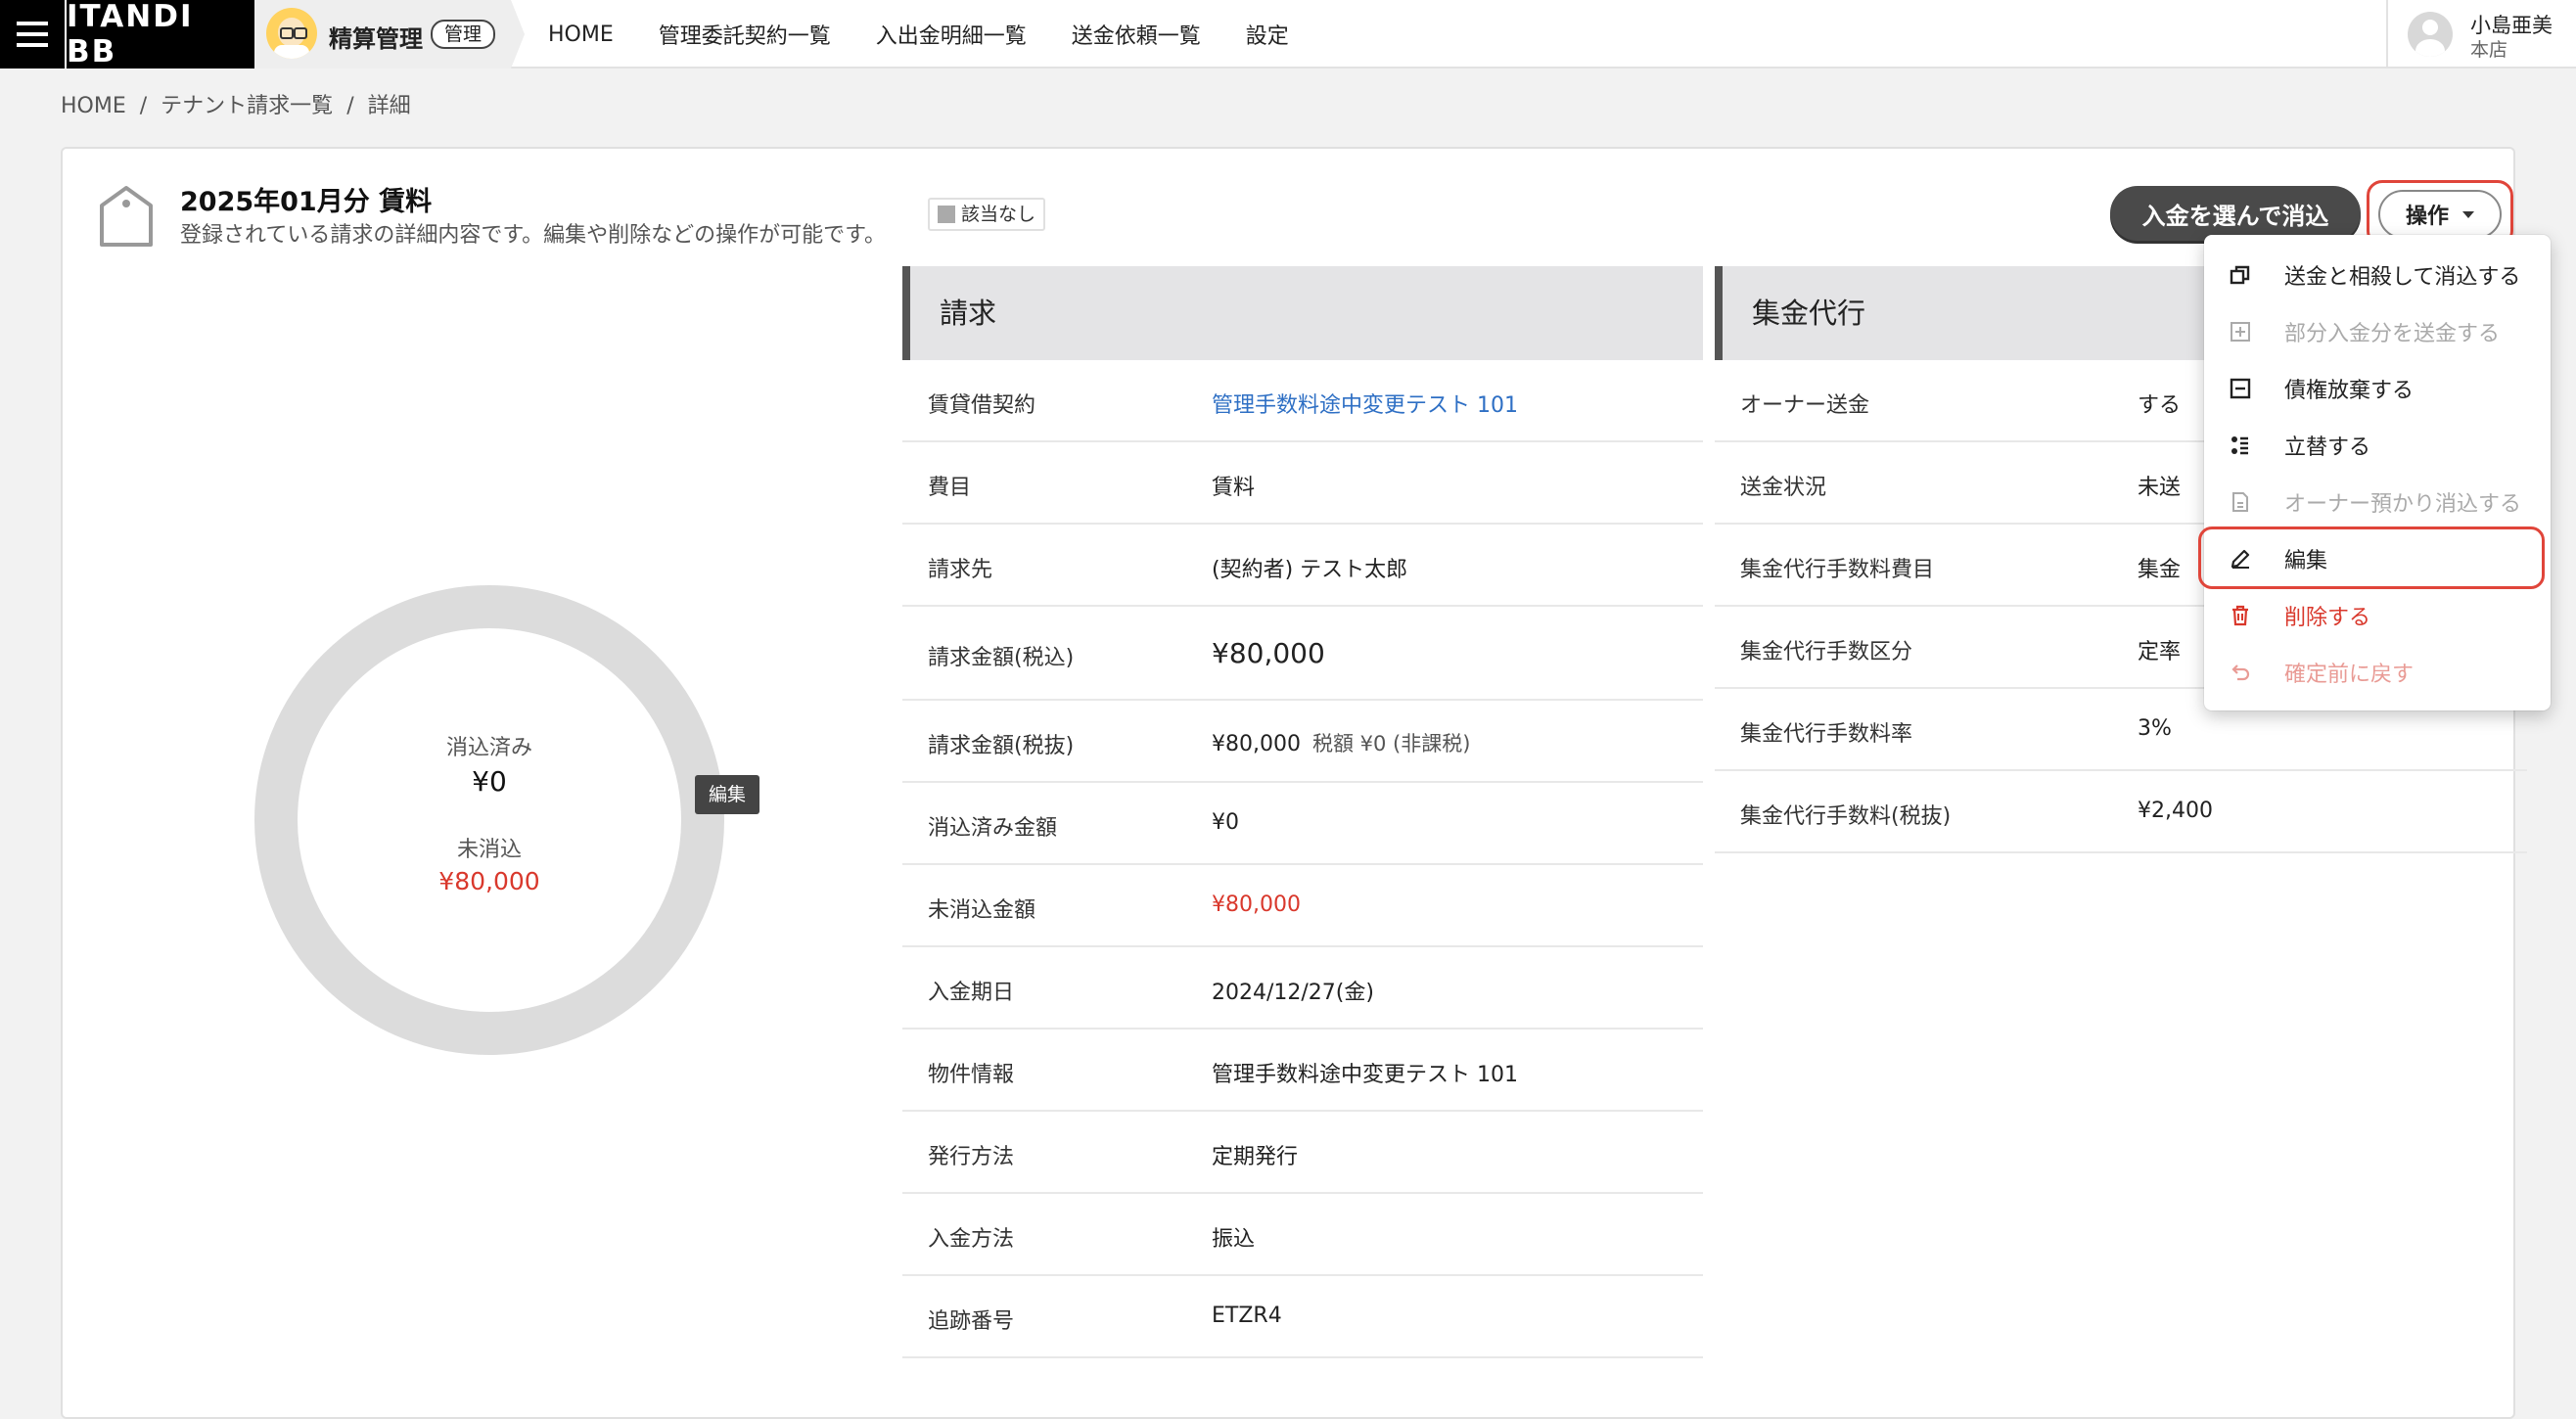 The height and width of the screenshot is (1419, 2576). What do you see at coordinates (1302, 906) in the screenshot?
I see `billing-row: 未消込金額 ¥80,000` at bounding box center [1302, 906].